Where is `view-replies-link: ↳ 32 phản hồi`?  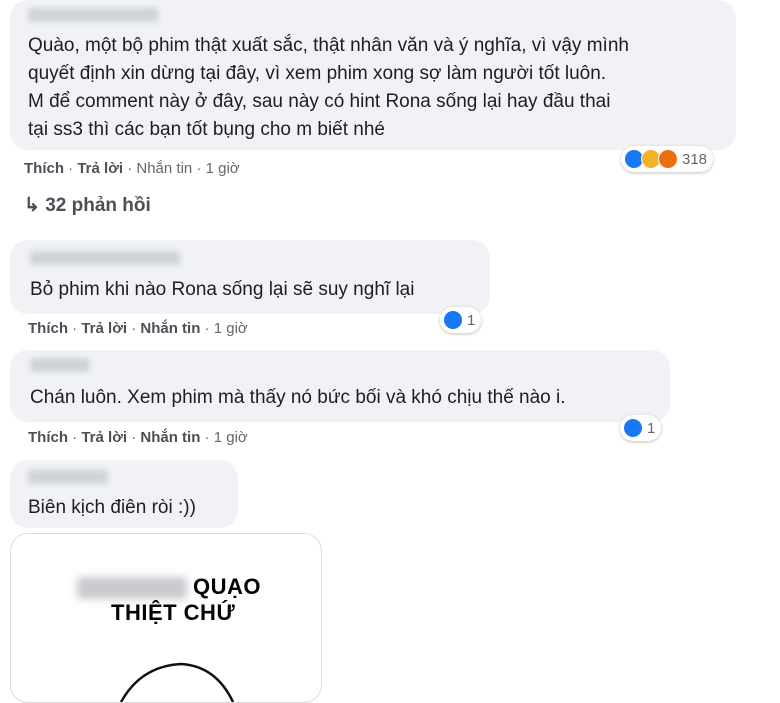 view-replies-link: ↳ 32 phản hồi is located at coordinates (87, 205).